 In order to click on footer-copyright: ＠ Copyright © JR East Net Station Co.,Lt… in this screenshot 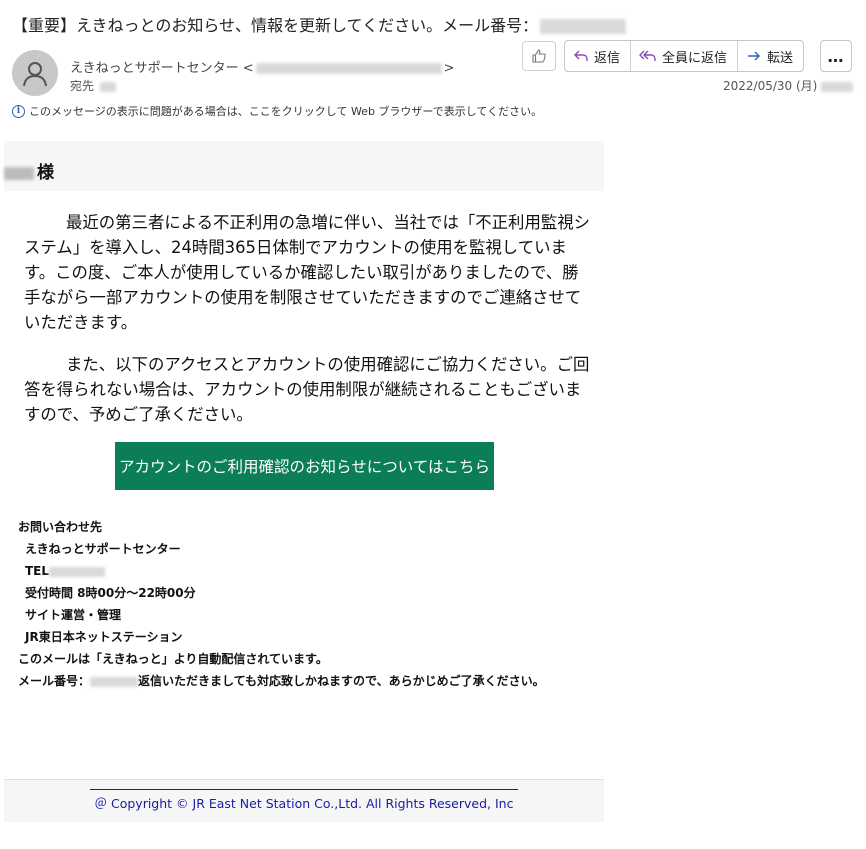, I will do `click(304, 800)`.